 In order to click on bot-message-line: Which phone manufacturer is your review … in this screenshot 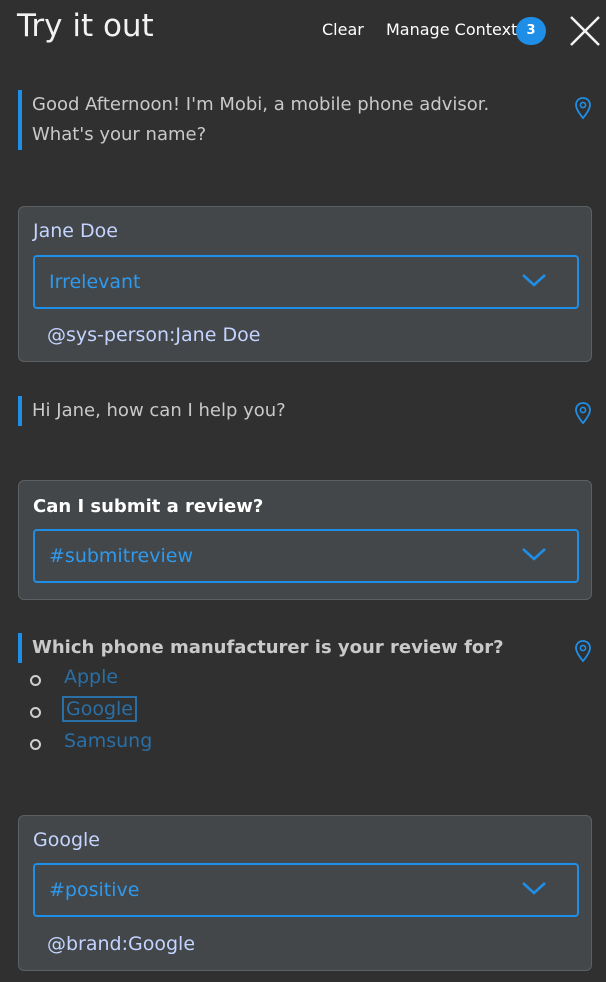, I will do `click(268, 647)`.